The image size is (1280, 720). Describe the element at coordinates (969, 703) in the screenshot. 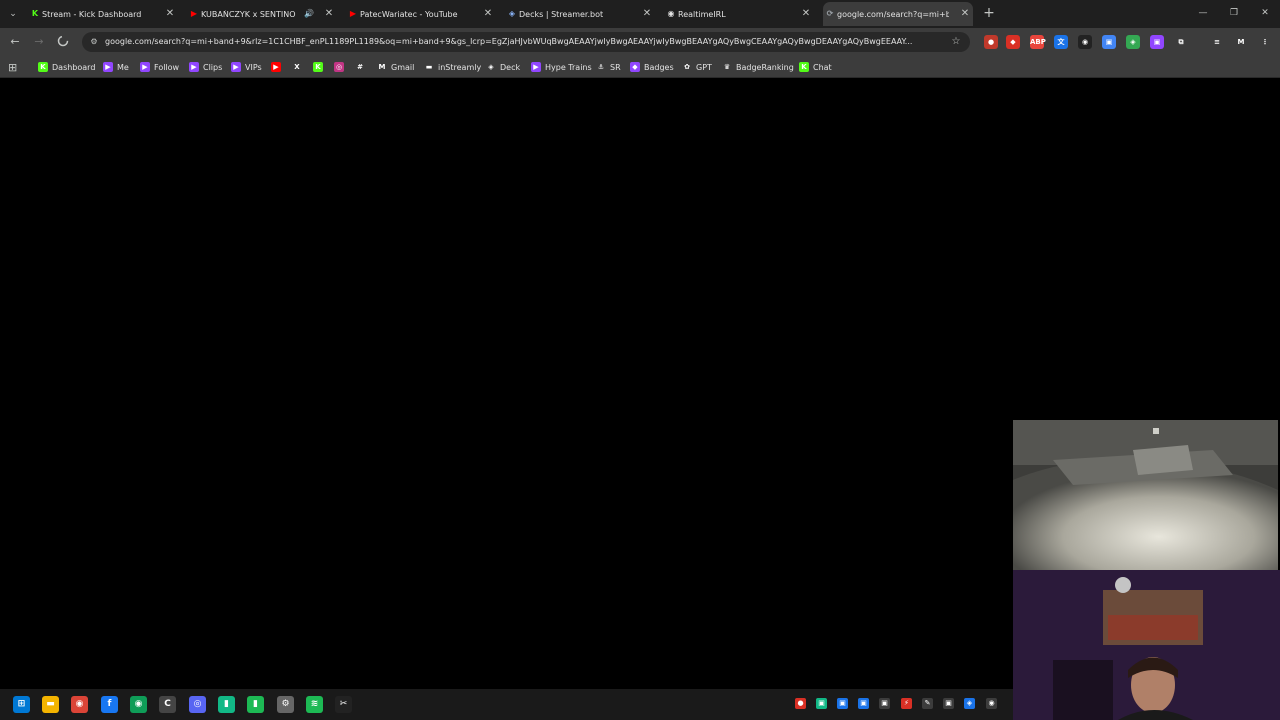

I see `tray-app-icon-8: ◈` at that location.